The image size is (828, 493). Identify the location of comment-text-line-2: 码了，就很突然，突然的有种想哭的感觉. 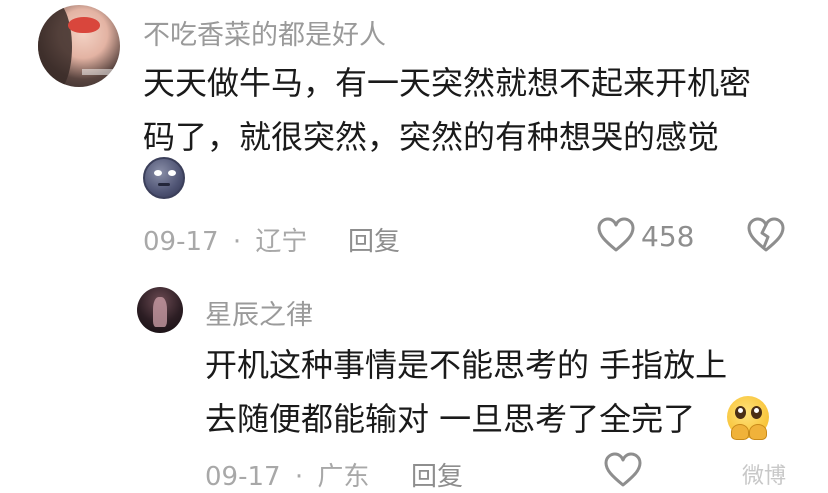
(431, 137).